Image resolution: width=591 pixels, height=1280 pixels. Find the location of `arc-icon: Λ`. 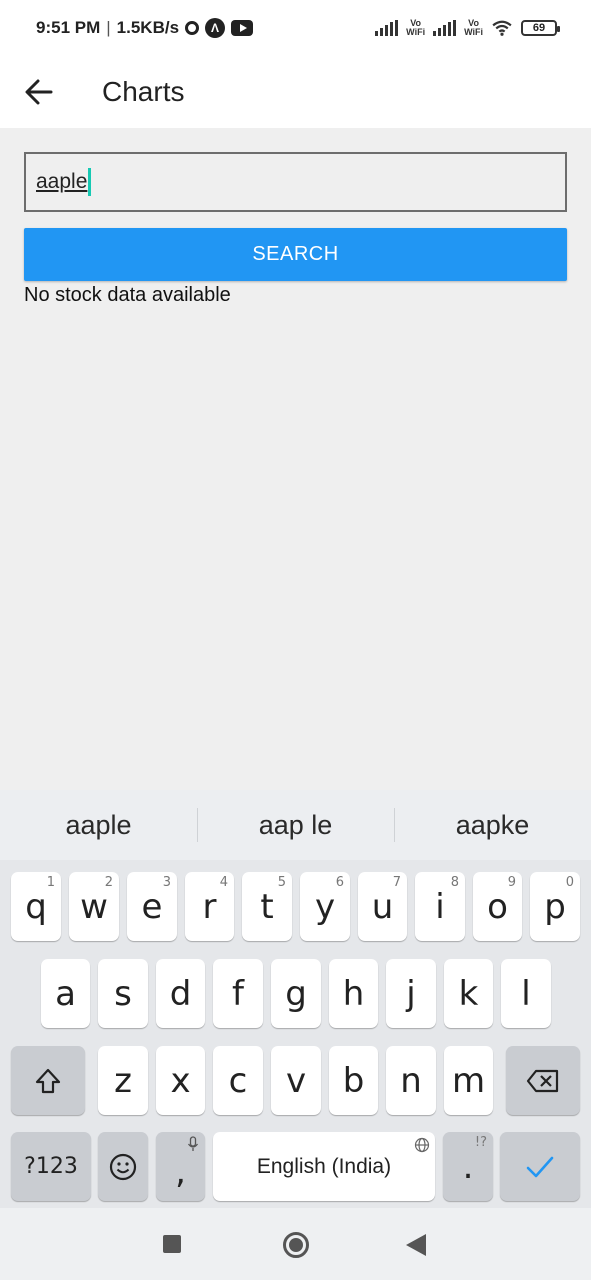

arc-icon: Λ is located at coordinates (215, 28).